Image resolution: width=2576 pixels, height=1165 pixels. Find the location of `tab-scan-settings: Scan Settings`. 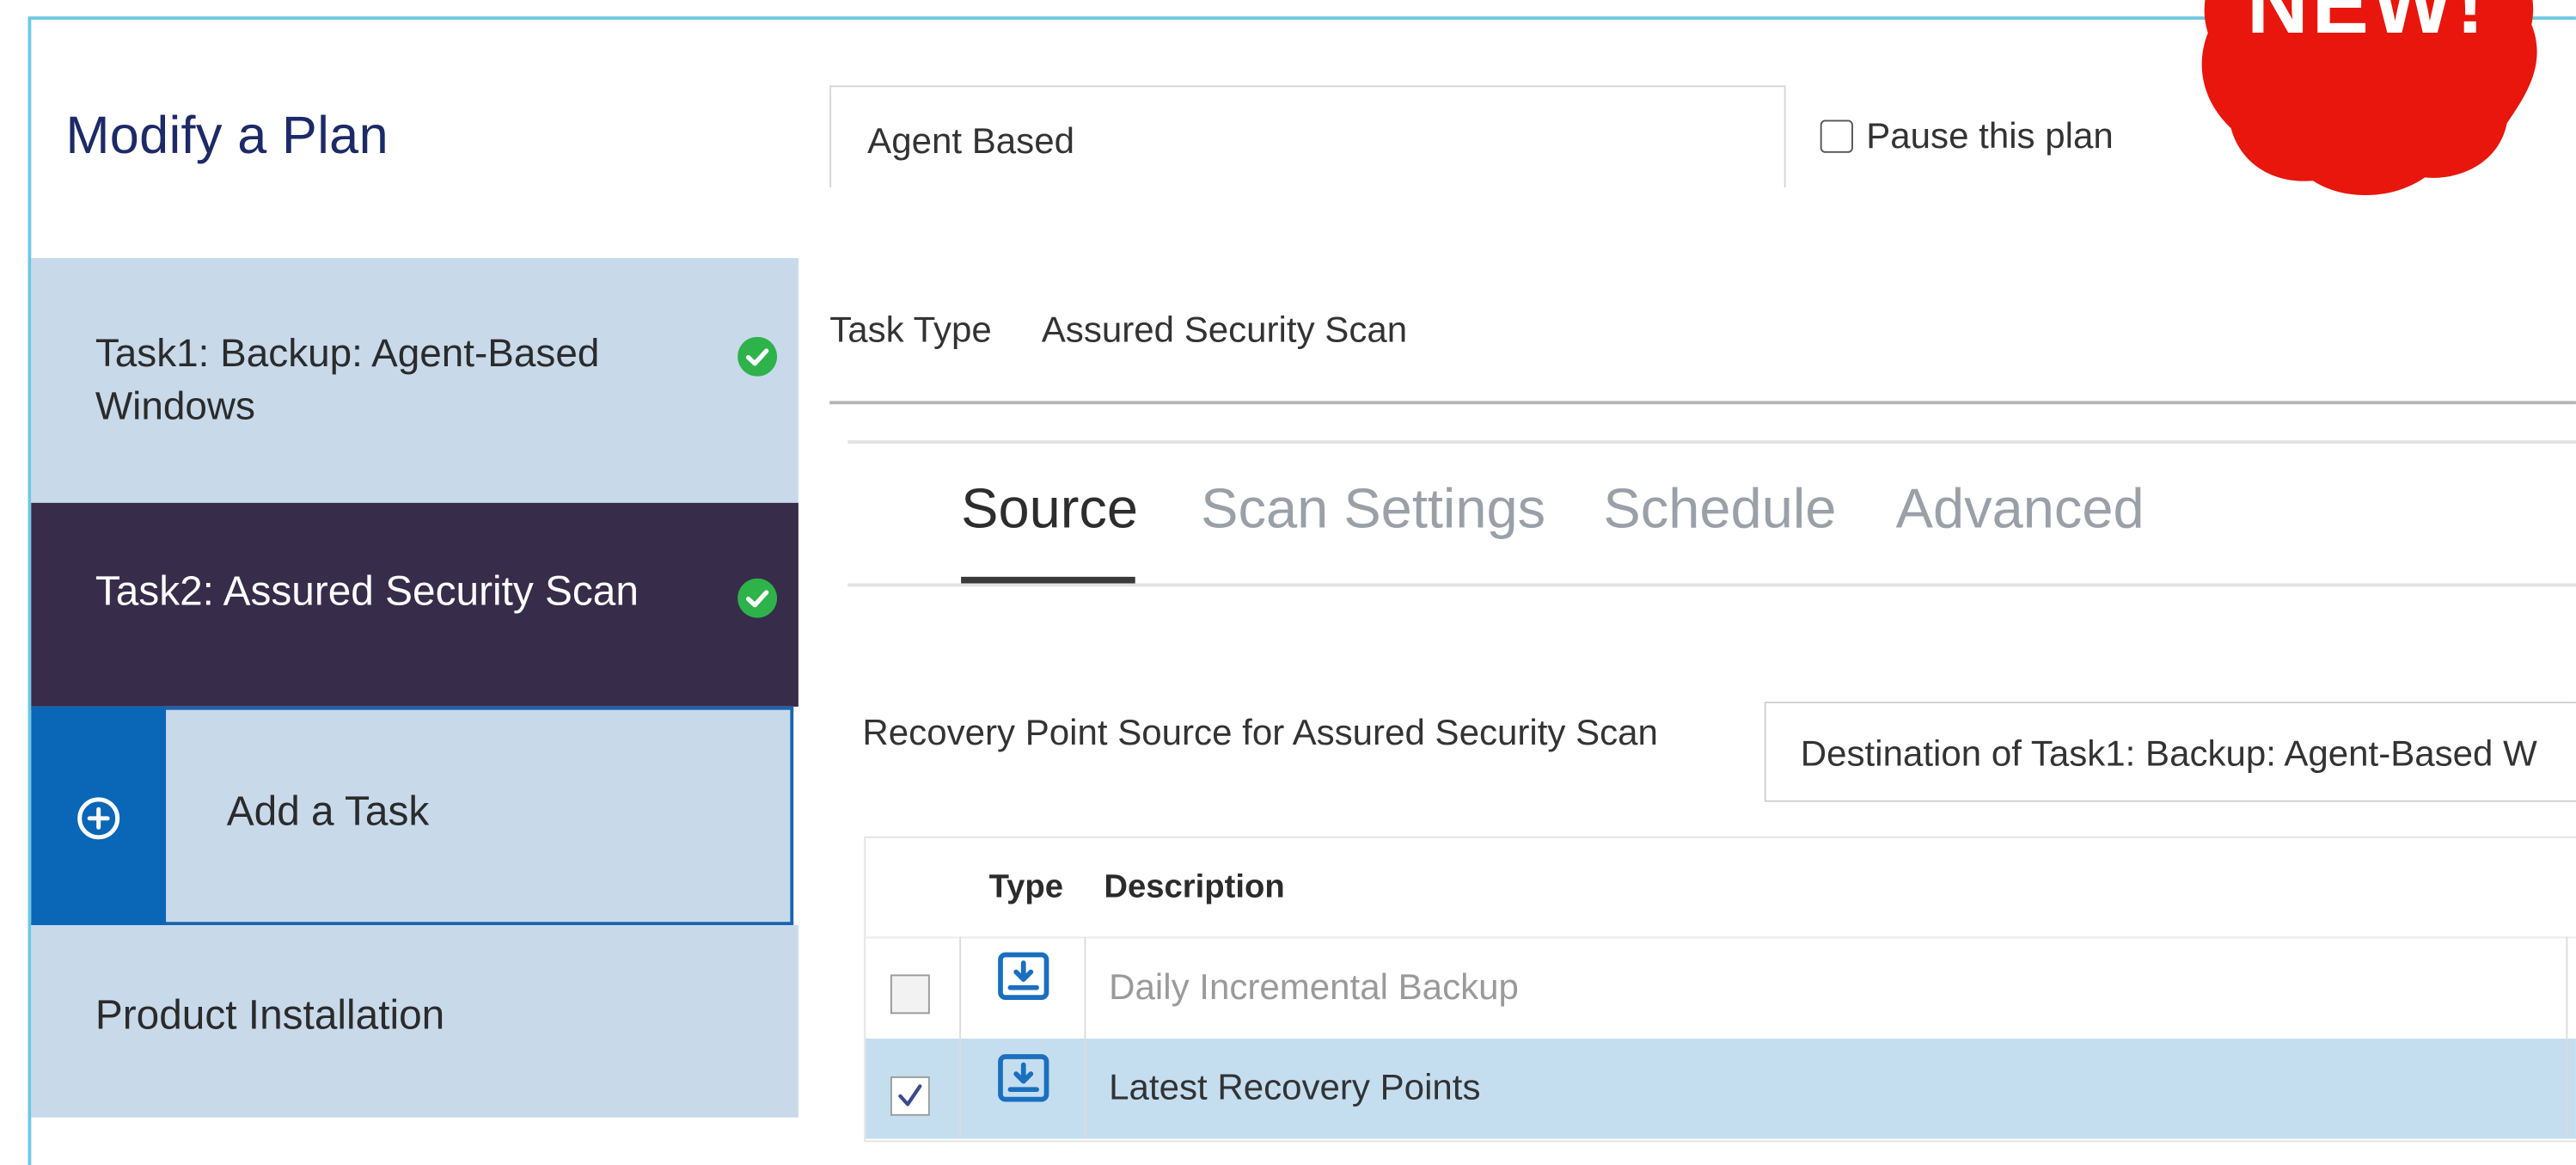

tab-scan-settings: Scan Settings is located at coordinates (1373, 510).